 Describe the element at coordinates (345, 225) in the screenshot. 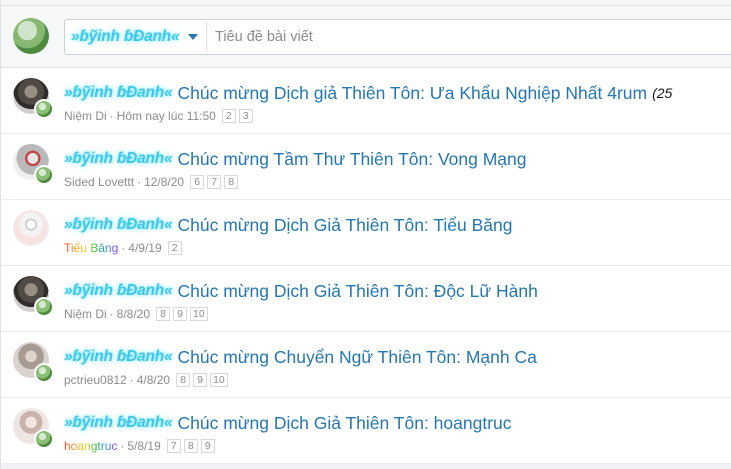

I see `thread-title-link: Chúc mừng Dịch Giả Thiên Tôn: Tiểu Băng` at that location.